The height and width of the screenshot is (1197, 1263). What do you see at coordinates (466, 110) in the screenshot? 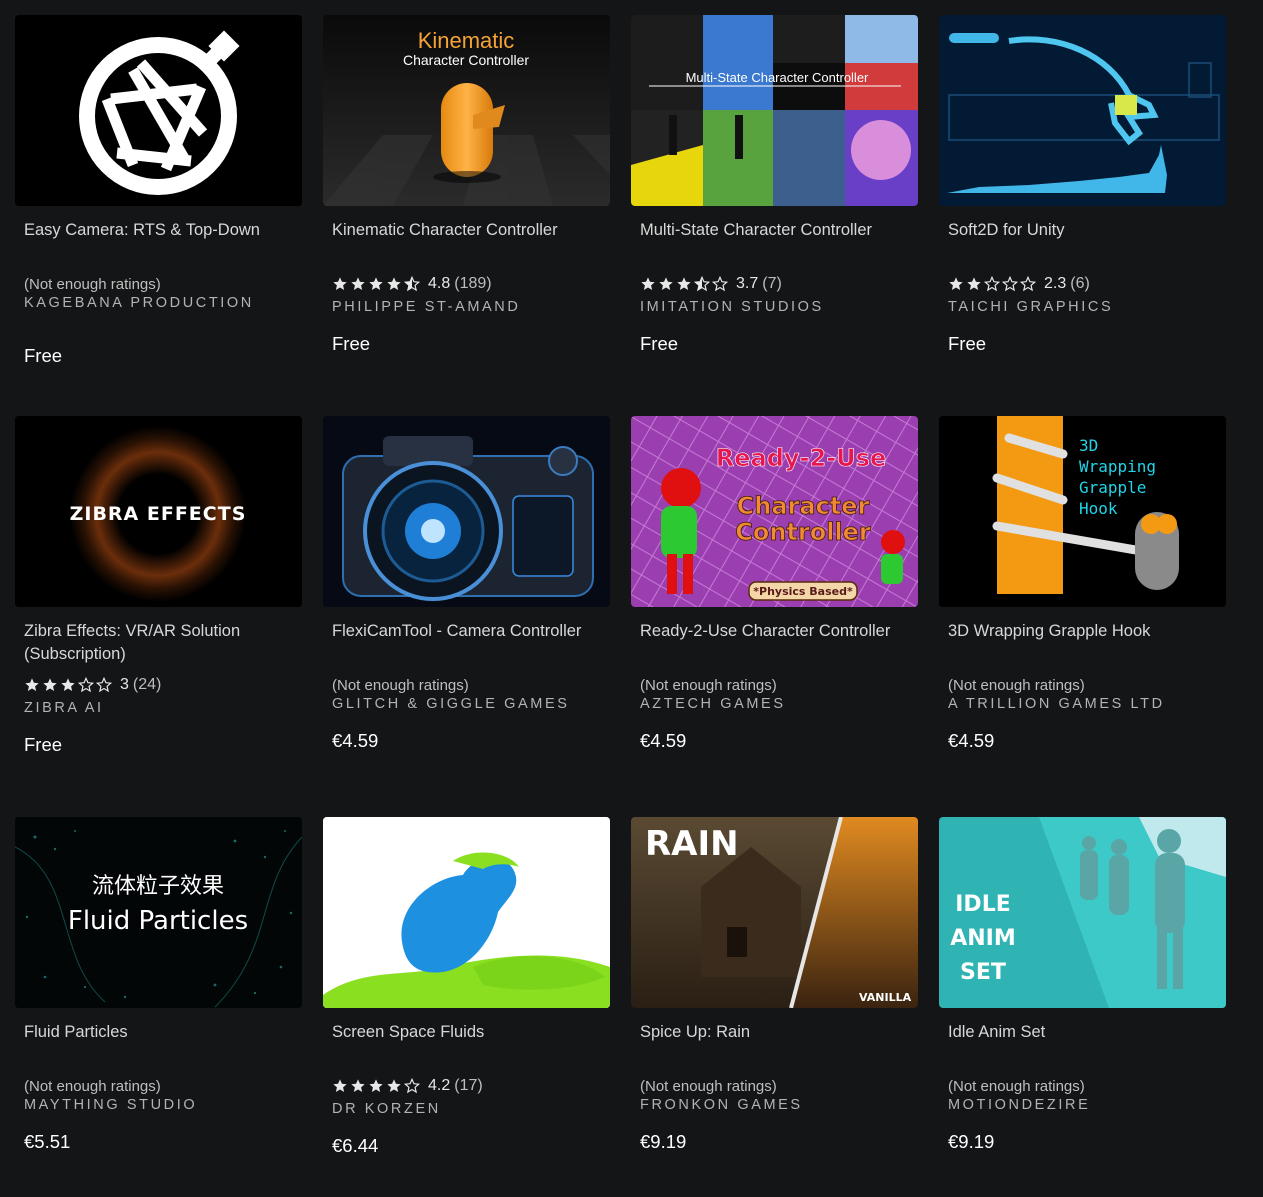
I see `product-thumbnail: Kinematic Character Controller` at bounding box center [466, 110].